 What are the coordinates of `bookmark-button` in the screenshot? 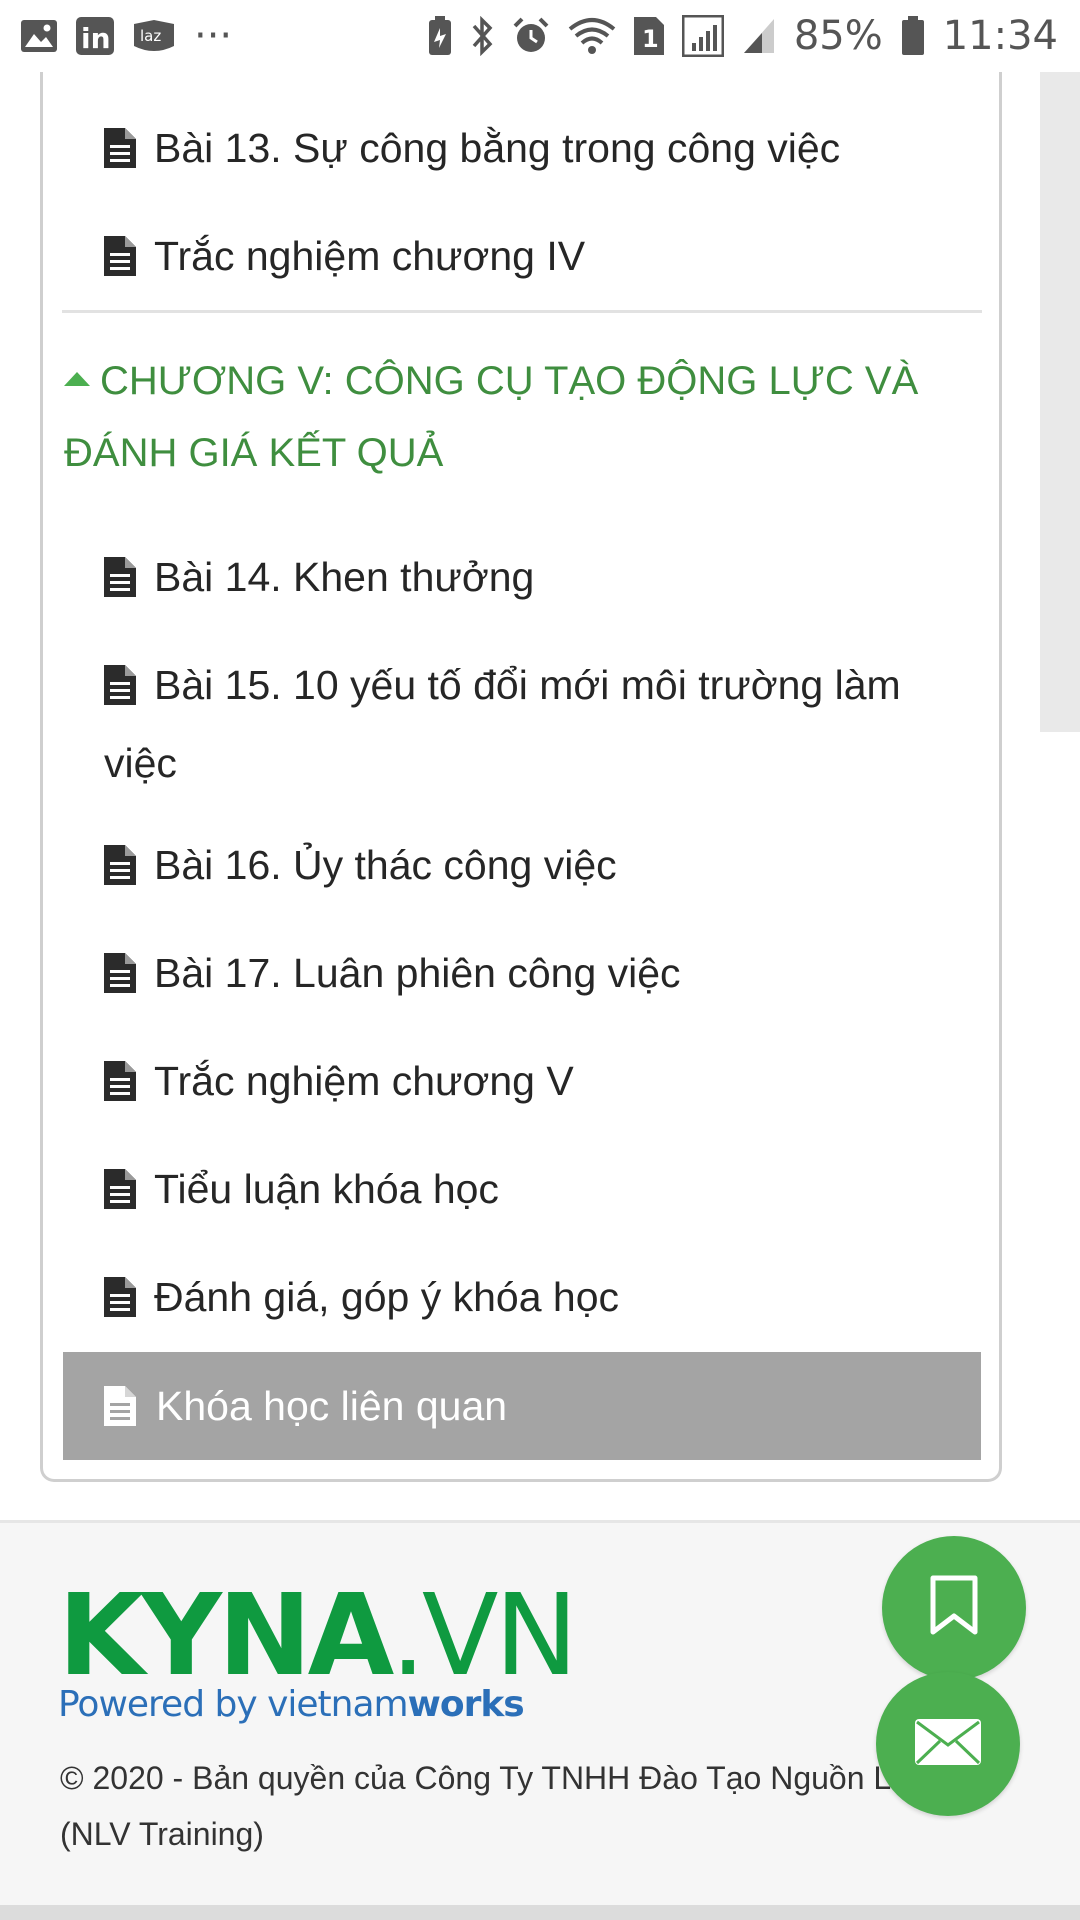 It's located at (954, 1608).